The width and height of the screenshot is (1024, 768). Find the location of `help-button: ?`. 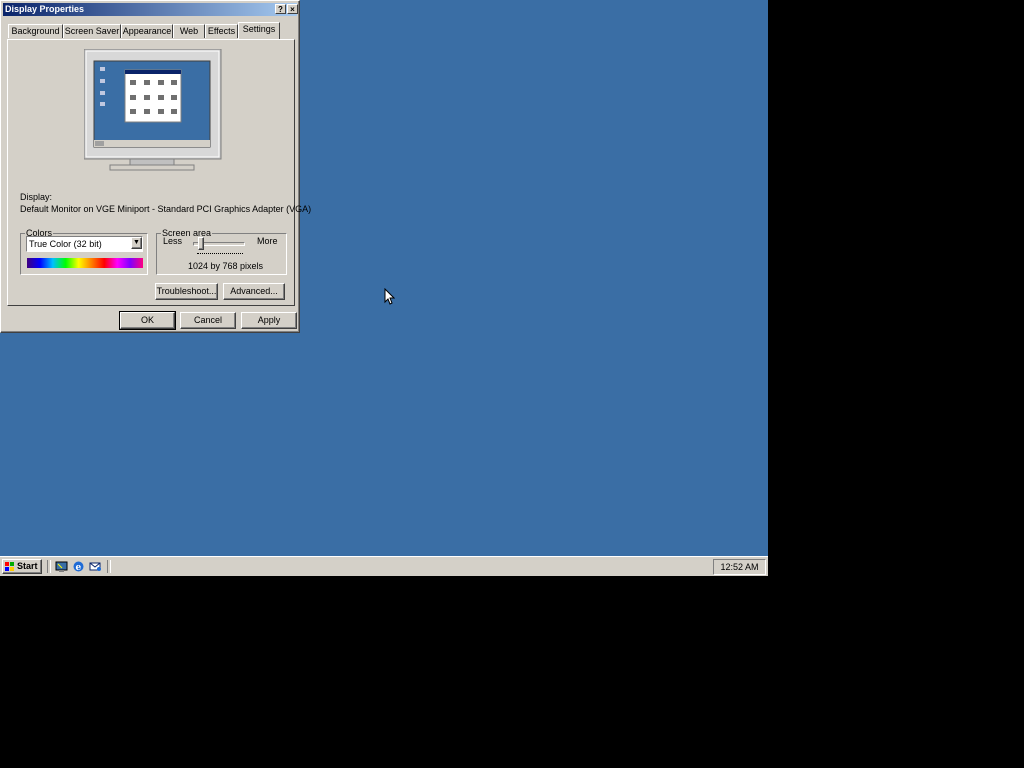

help-button: ? is located at coordinates (280, 9).